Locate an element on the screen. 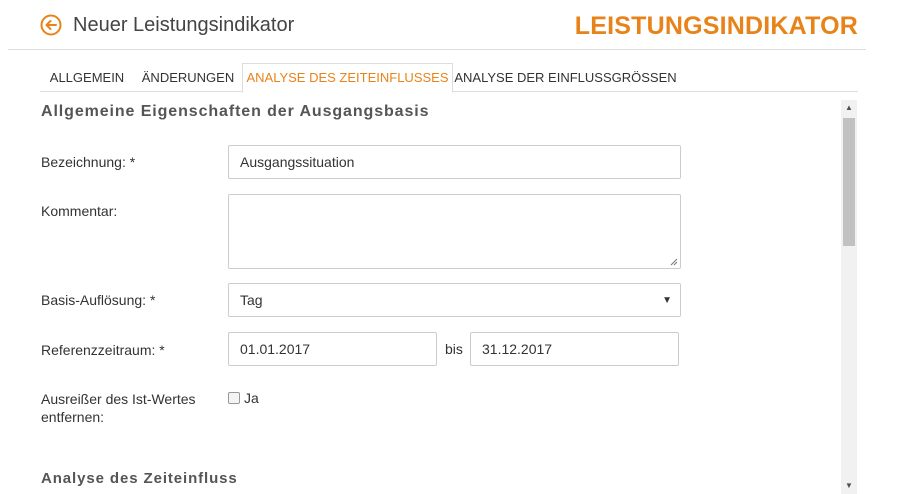 Image resolution: width=901 pixels, height=494 pixels. kommentar-textarea is located at coordinates (454, 231).